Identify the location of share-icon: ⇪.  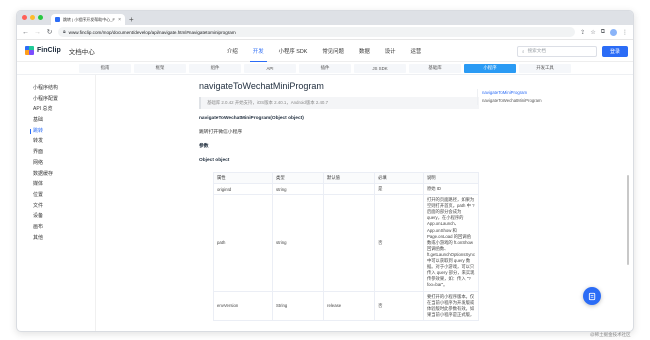
(582, 32).